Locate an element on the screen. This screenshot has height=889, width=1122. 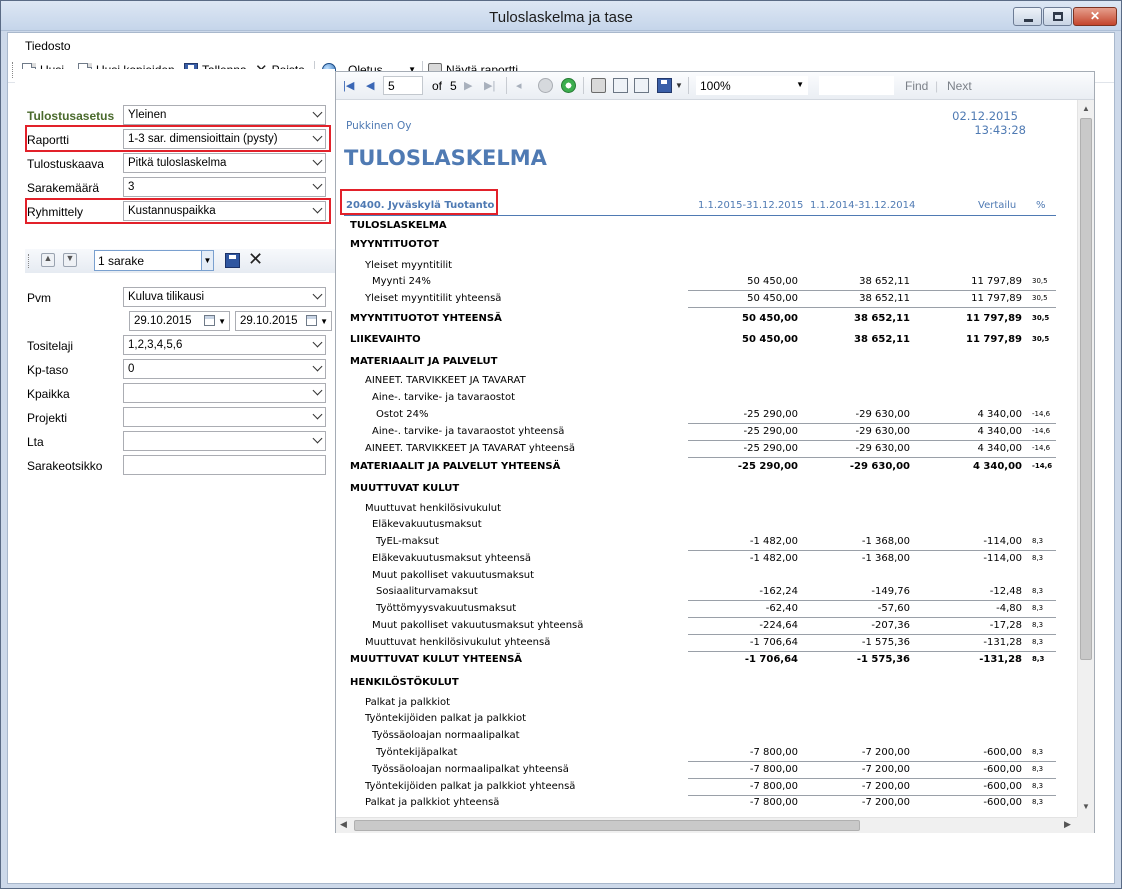
delete-column-button: ✕ is located at coordinates (255, 259).